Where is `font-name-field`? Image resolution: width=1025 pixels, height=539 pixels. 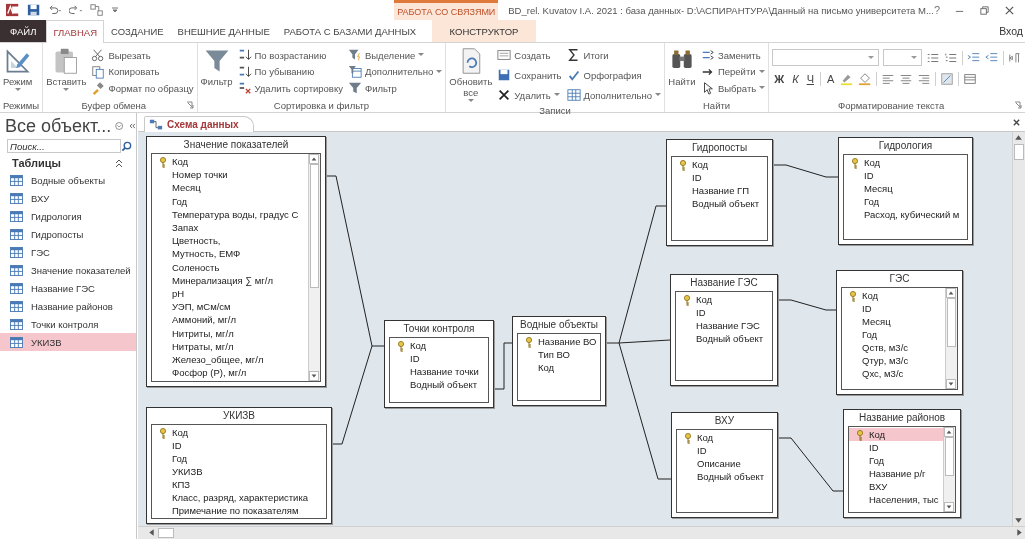 font-name-field is located at coordinates (825, 57).